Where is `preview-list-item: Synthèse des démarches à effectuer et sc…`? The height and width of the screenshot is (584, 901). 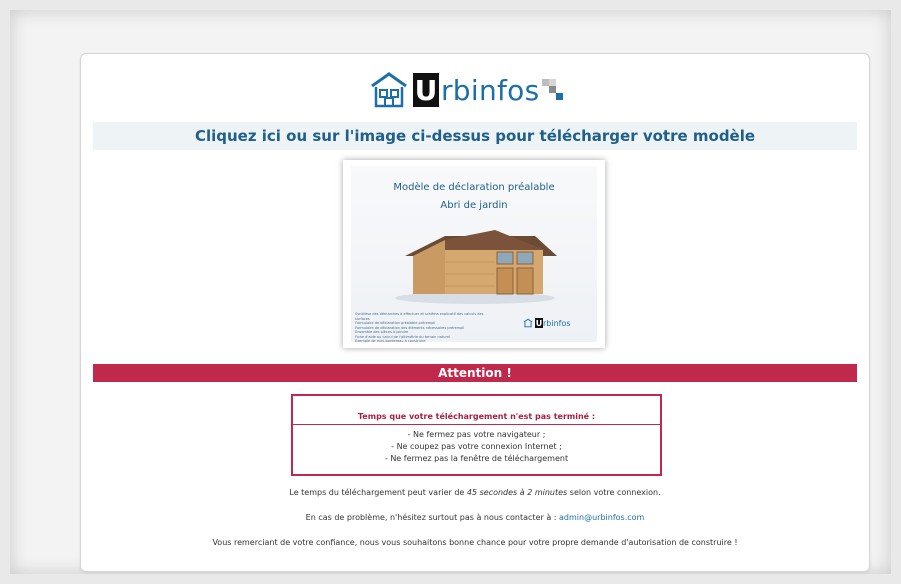
preview-list-item: Synthèse des démarches à effectuer et sc… is located at coordinates (419, 316).